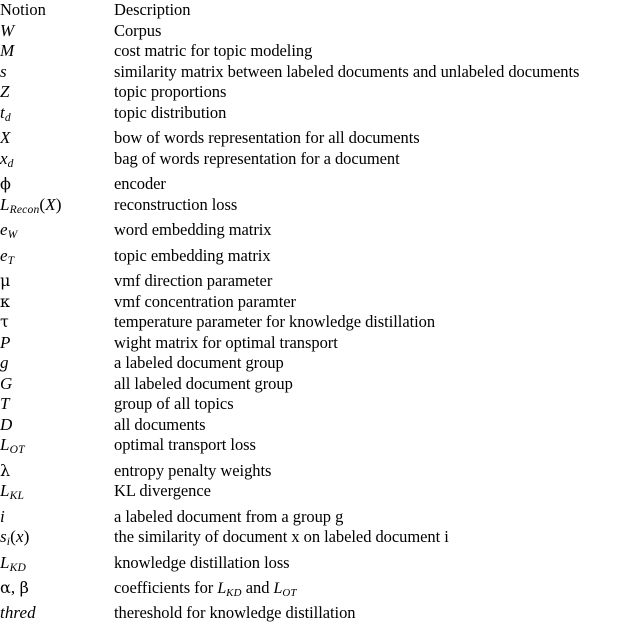 Image resolution: width=640 pixels, height=624 pixels. I want to click on inline-symbol-lot: LOT, so click(285, 589).